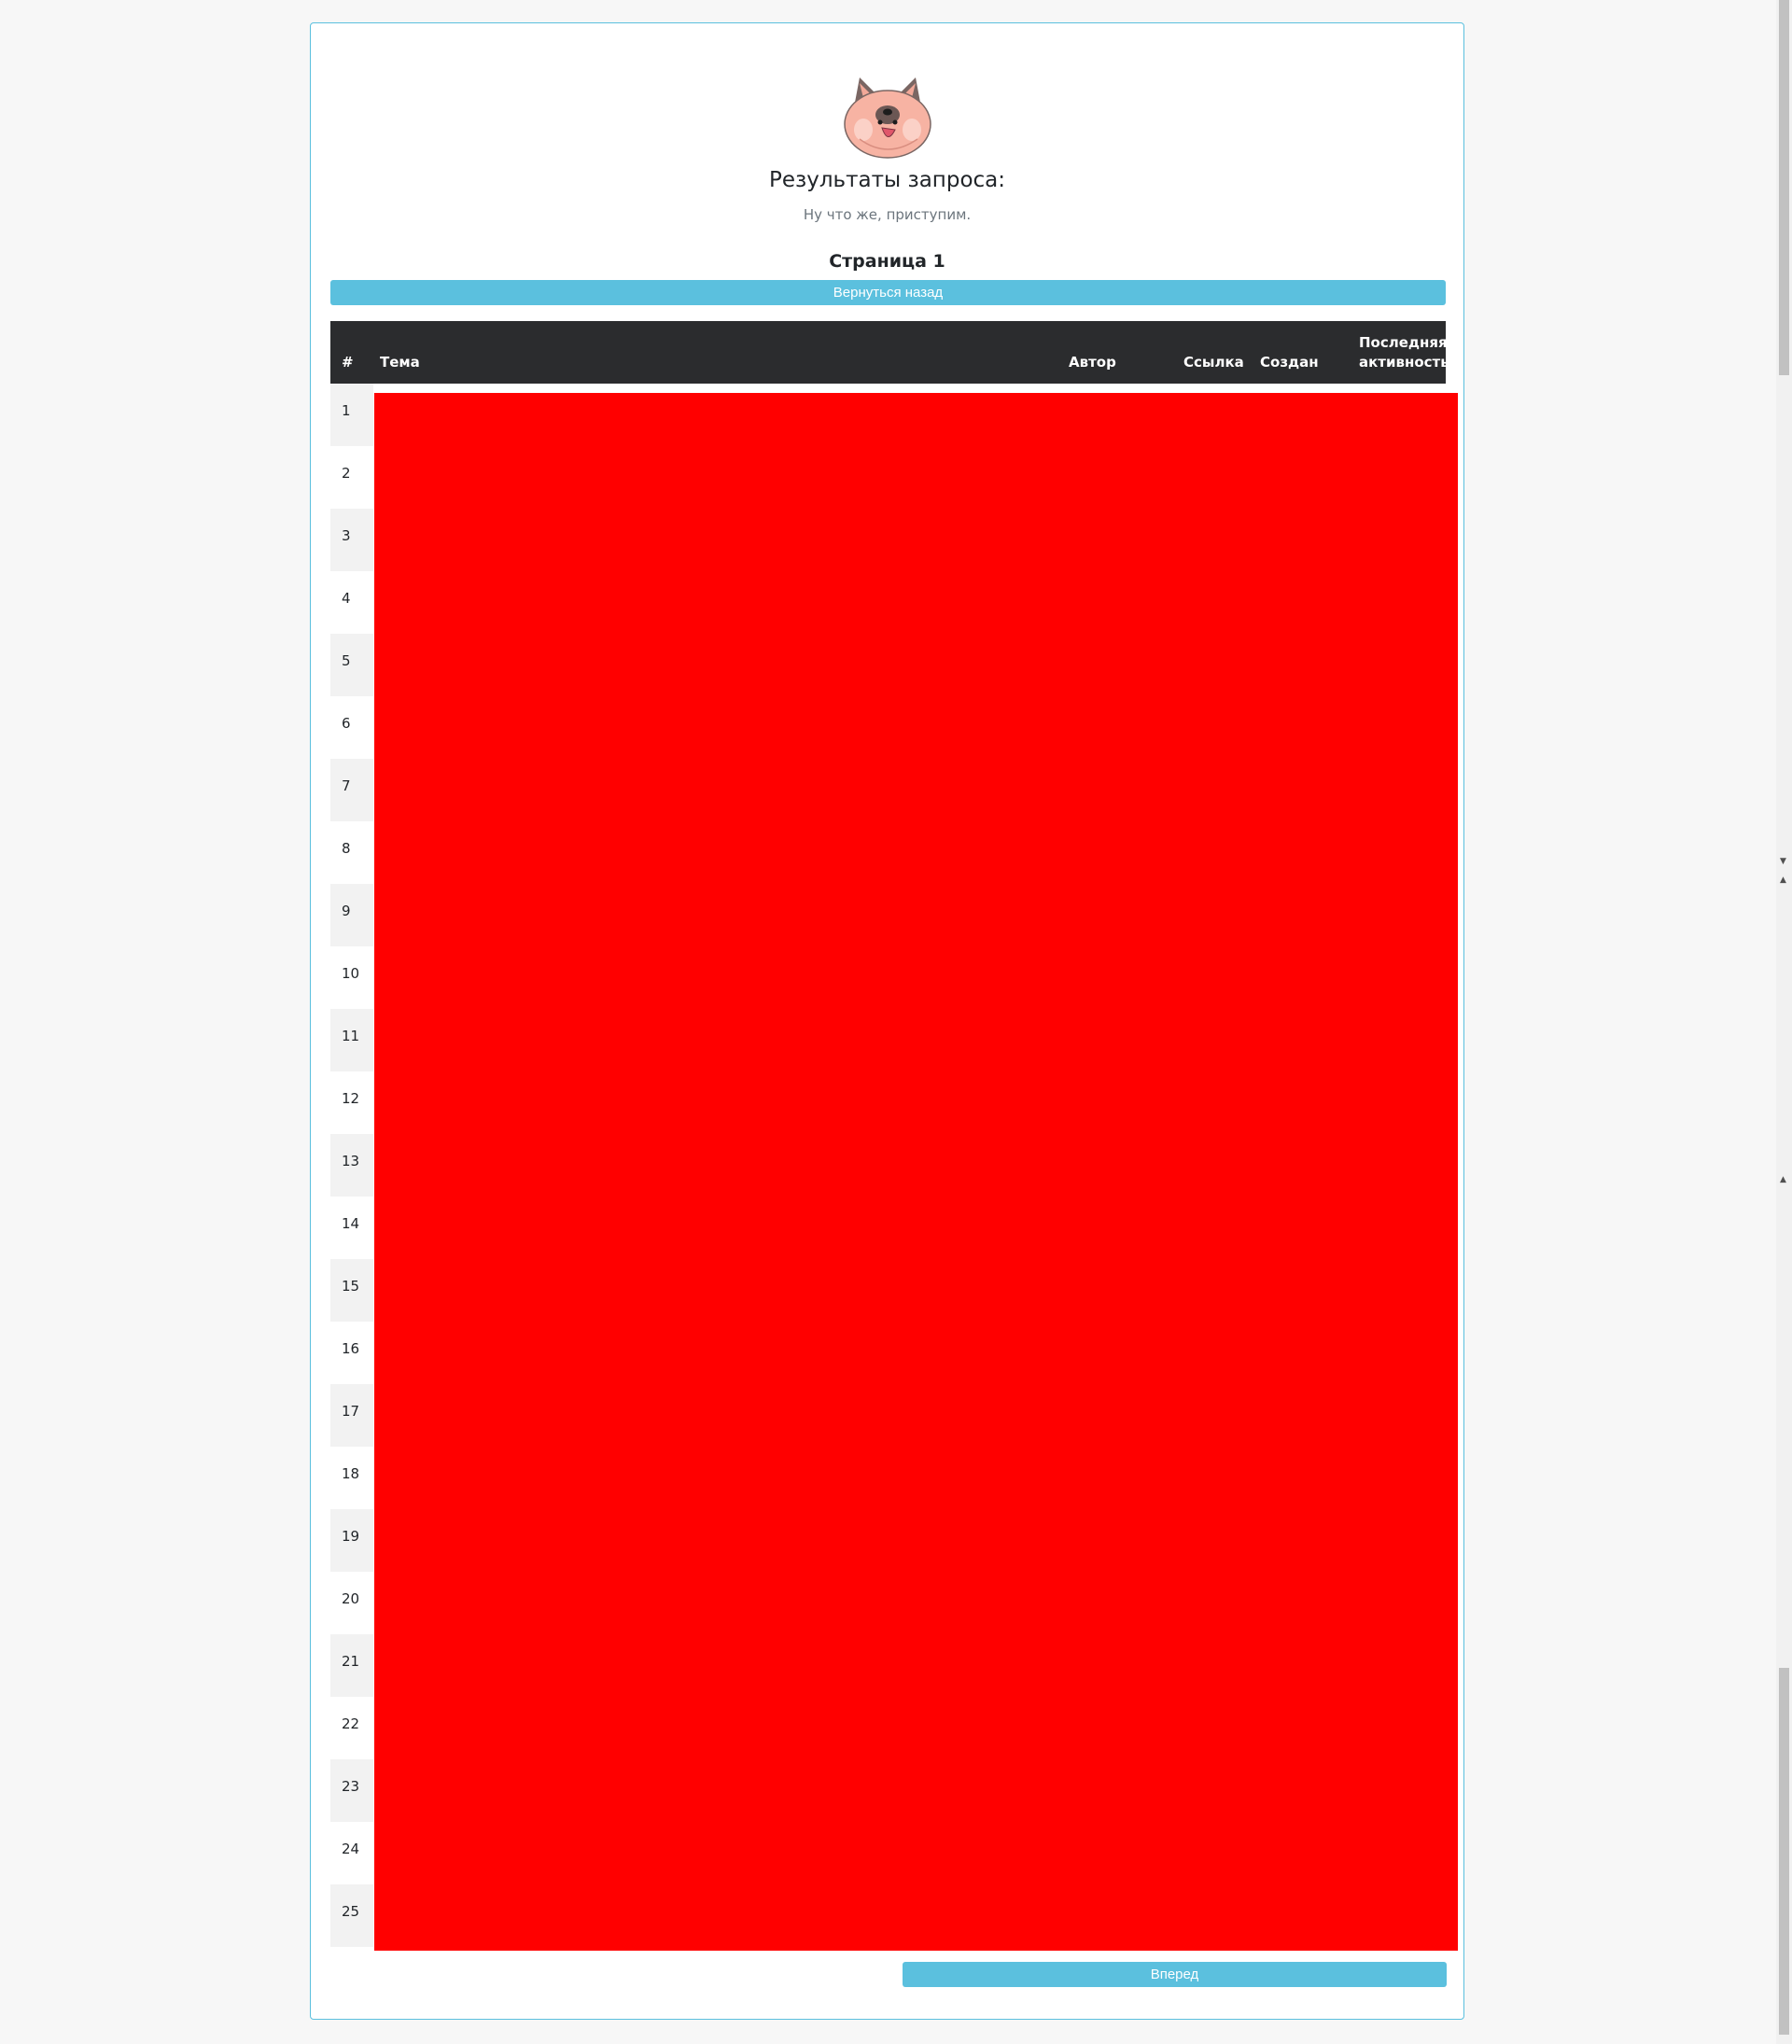  I want to click on row-number: 25, so click(351, 1915).